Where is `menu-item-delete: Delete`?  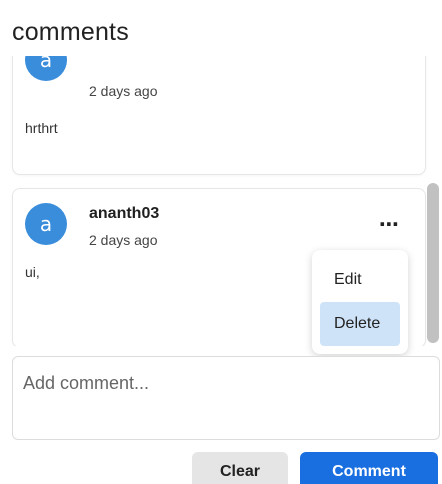 menu-item-delete: Delete is located at coordinates (360, 324).